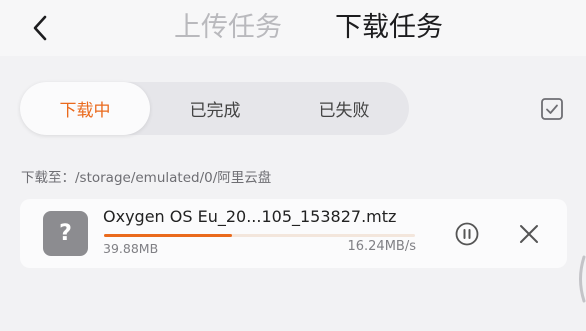 This screenshot has width=586, height=331. I want to click on cancel-download-button, so click(529, 234).